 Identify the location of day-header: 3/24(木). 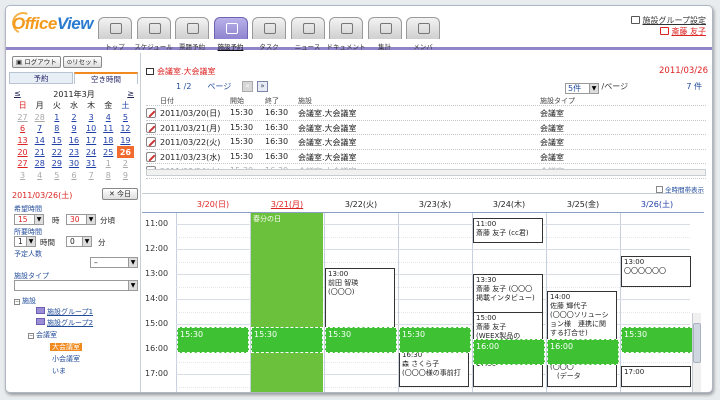
(509, 204).